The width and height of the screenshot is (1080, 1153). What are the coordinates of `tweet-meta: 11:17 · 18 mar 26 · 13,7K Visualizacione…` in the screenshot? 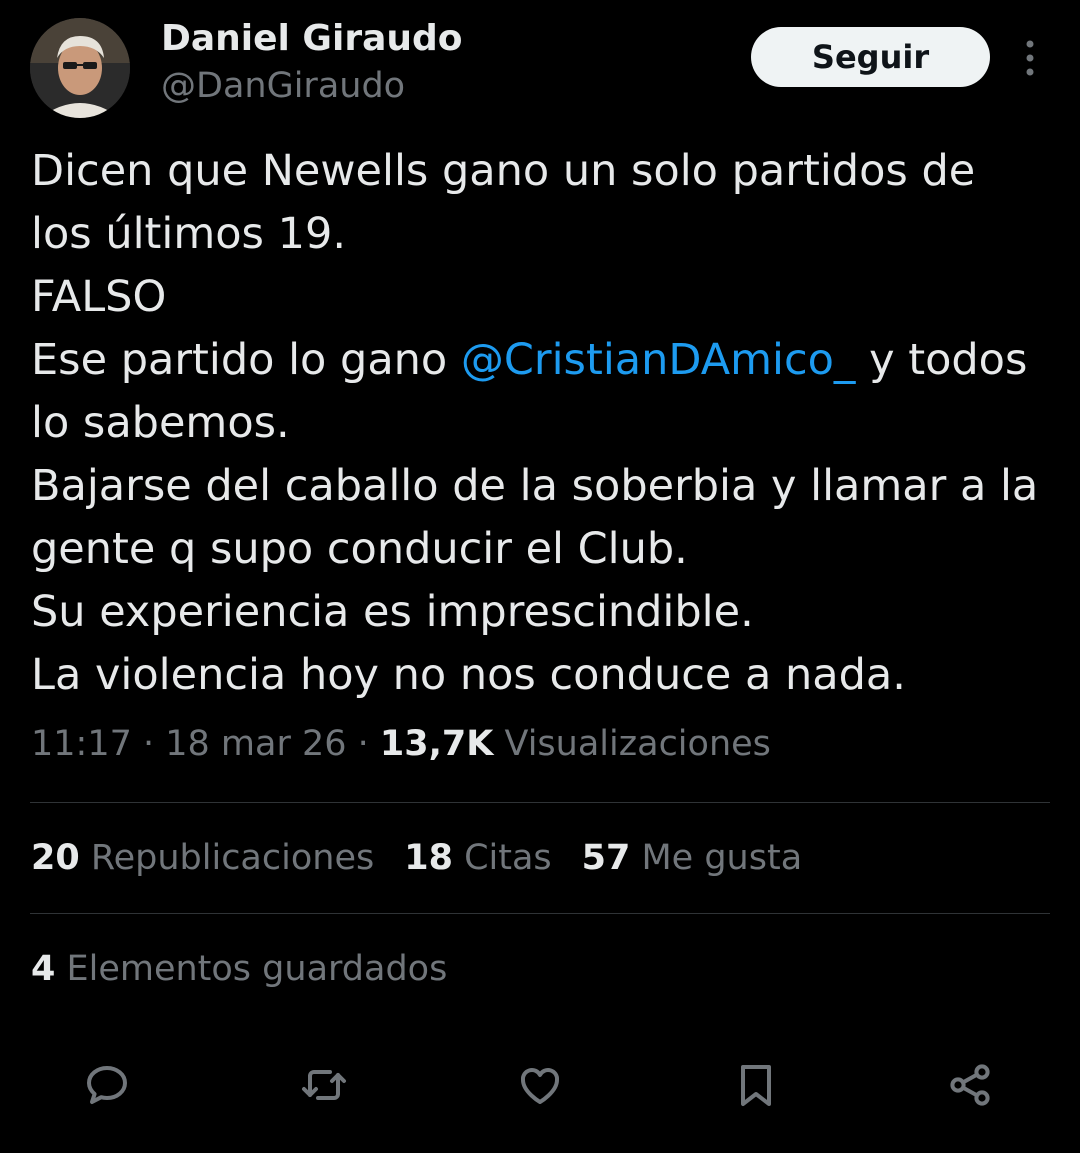 It's located at (401, 744).